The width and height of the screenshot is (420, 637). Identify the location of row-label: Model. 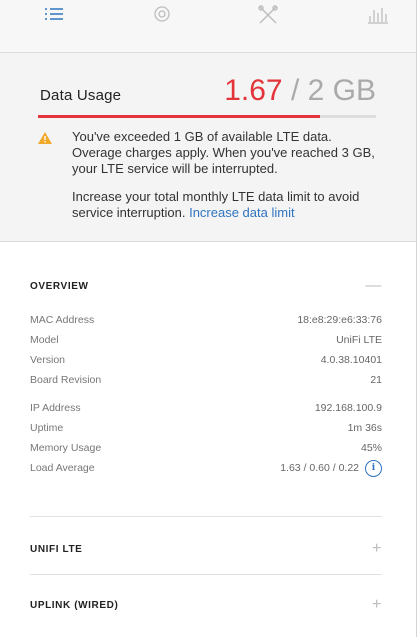
(44, 340).